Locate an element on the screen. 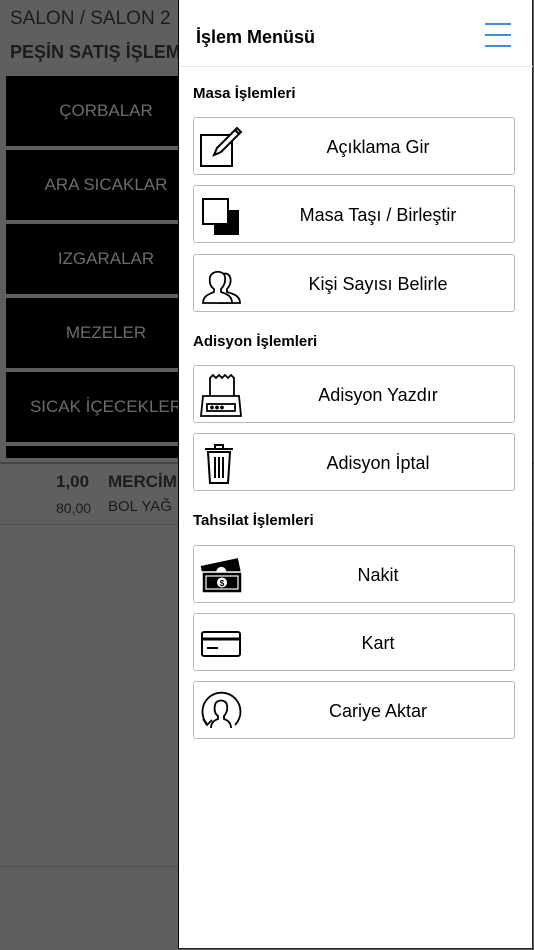 This screenshot has width=534, height=950. category-item-izgaralar: IZGARALAR is located at coordinates (106, 259).